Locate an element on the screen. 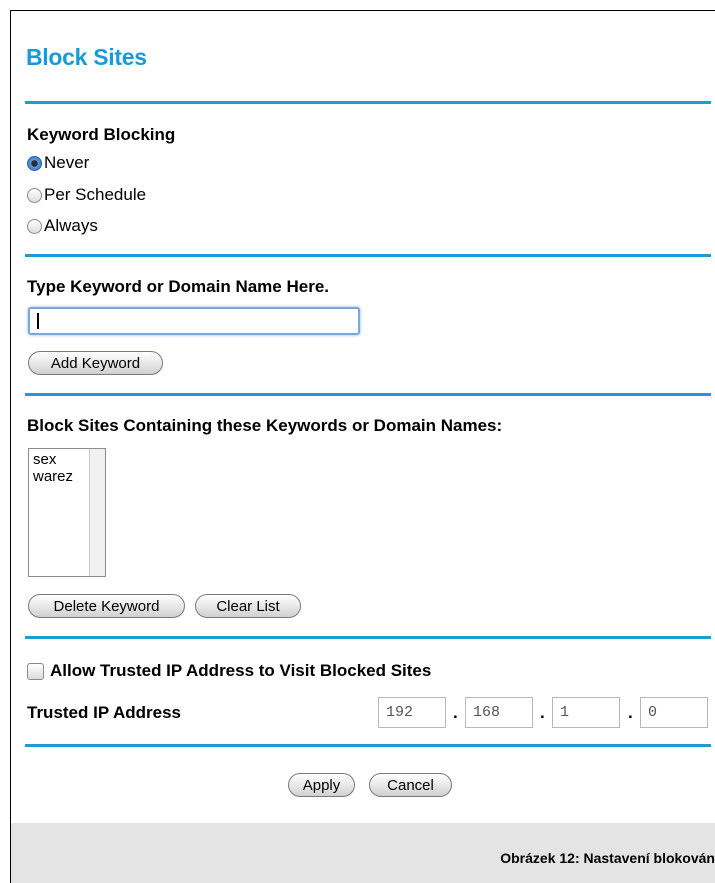 This screenshot has width=715, height=883. ip-octet-1: 192 is located at coordinates (412, 712).